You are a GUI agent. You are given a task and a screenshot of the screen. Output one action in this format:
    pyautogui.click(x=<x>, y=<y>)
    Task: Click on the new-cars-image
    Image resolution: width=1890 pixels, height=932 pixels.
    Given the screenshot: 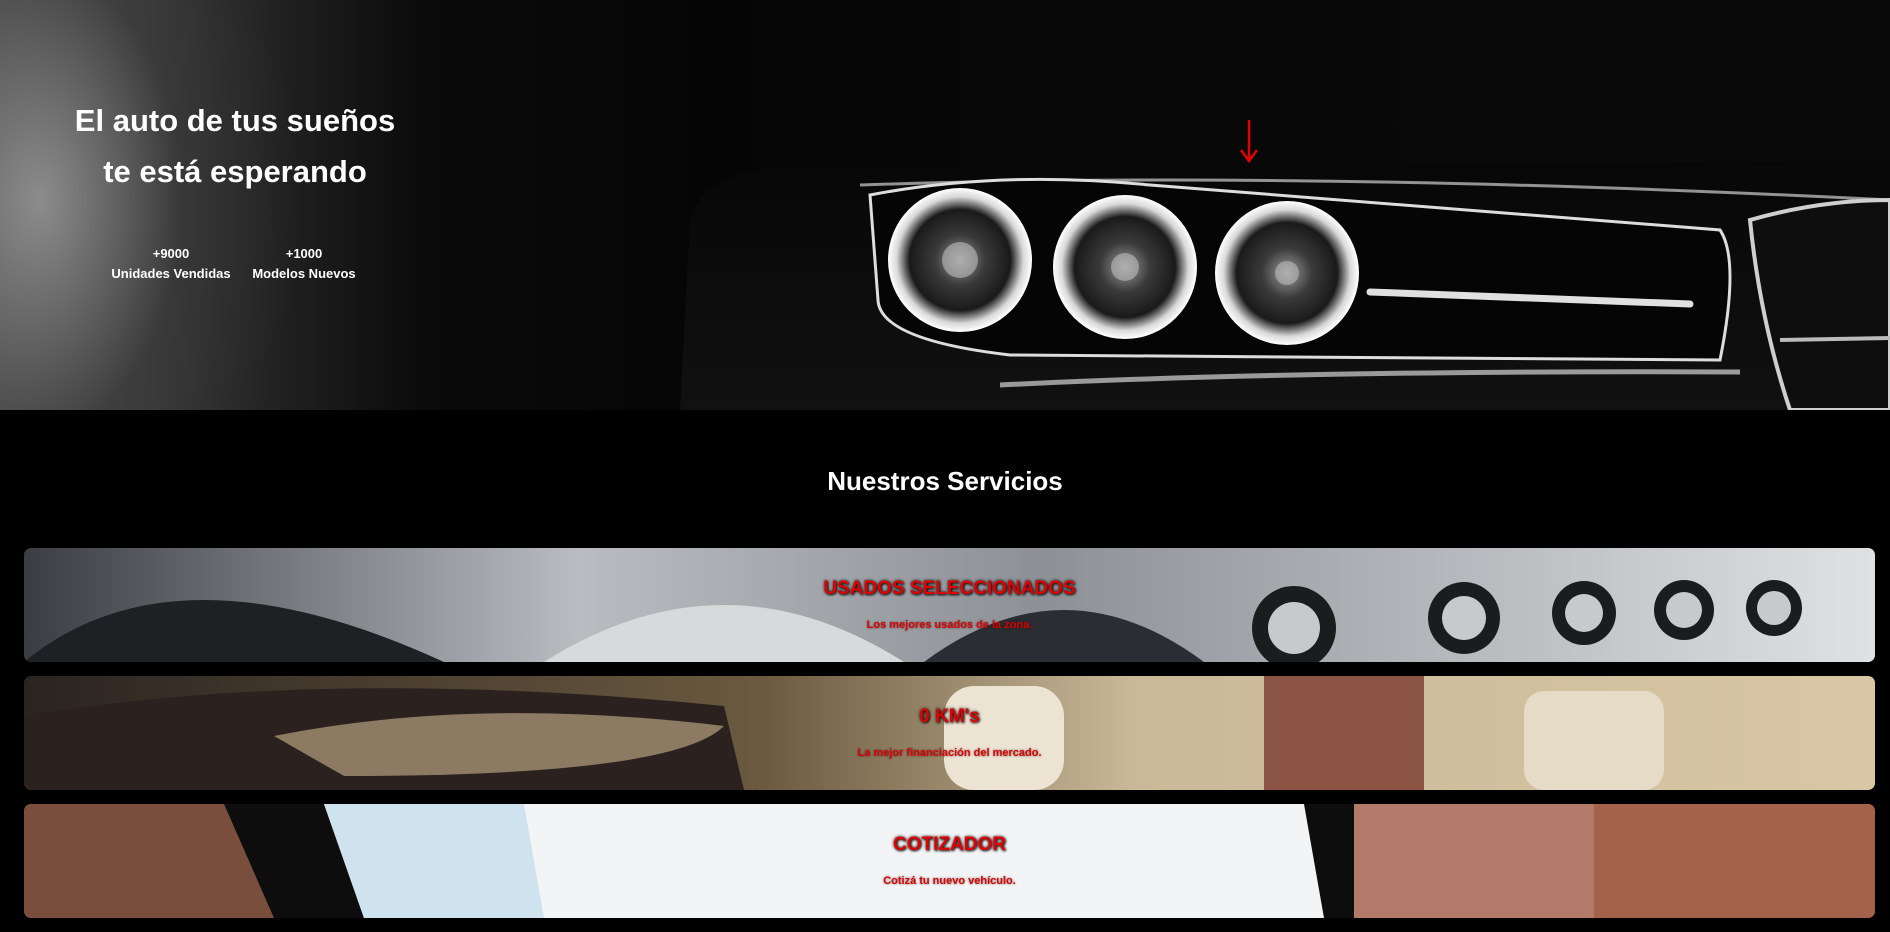 What is the action you would take?
    pyautogui.click(x=949, y=733)
    